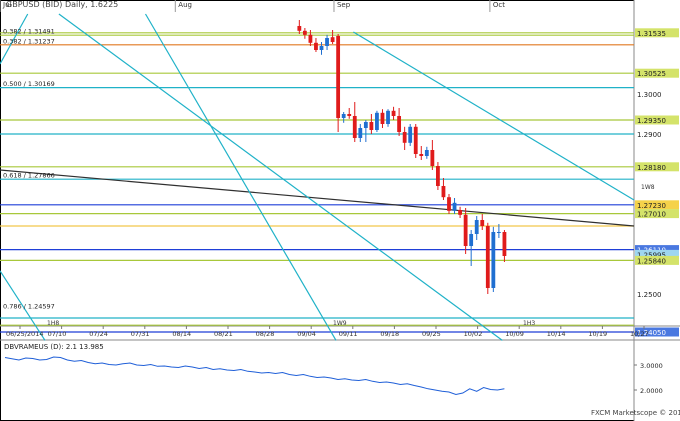 This screenshot has width=680, height=421. Describe the element at coordinates (651, 121) in the screenshot. I see `price-label: 1.29350` at that location.